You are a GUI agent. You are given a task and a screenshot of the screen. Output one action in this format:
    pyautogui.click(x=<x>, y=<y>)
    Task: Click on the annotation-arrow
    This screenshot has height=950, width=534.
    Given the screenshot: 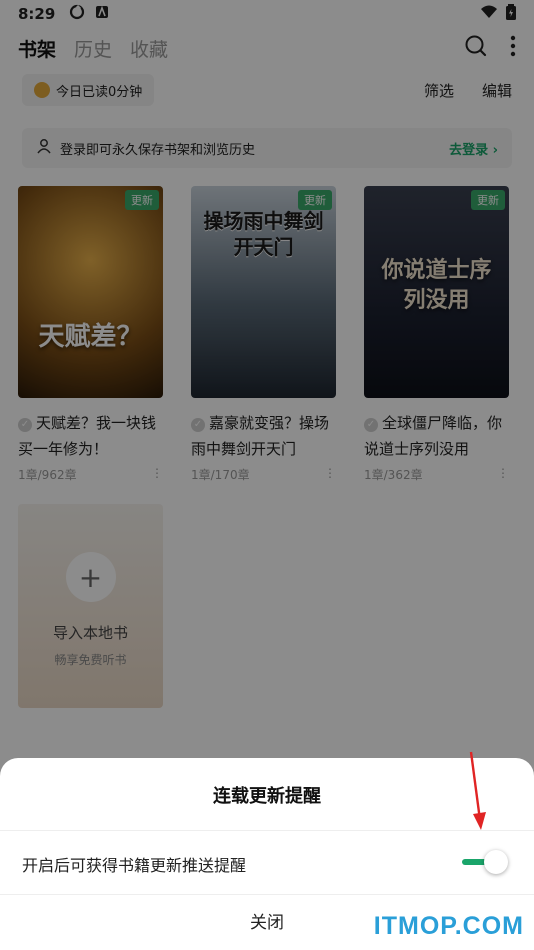 What is the action you would take?
    pyautogui.click(x=475, y=795)
    